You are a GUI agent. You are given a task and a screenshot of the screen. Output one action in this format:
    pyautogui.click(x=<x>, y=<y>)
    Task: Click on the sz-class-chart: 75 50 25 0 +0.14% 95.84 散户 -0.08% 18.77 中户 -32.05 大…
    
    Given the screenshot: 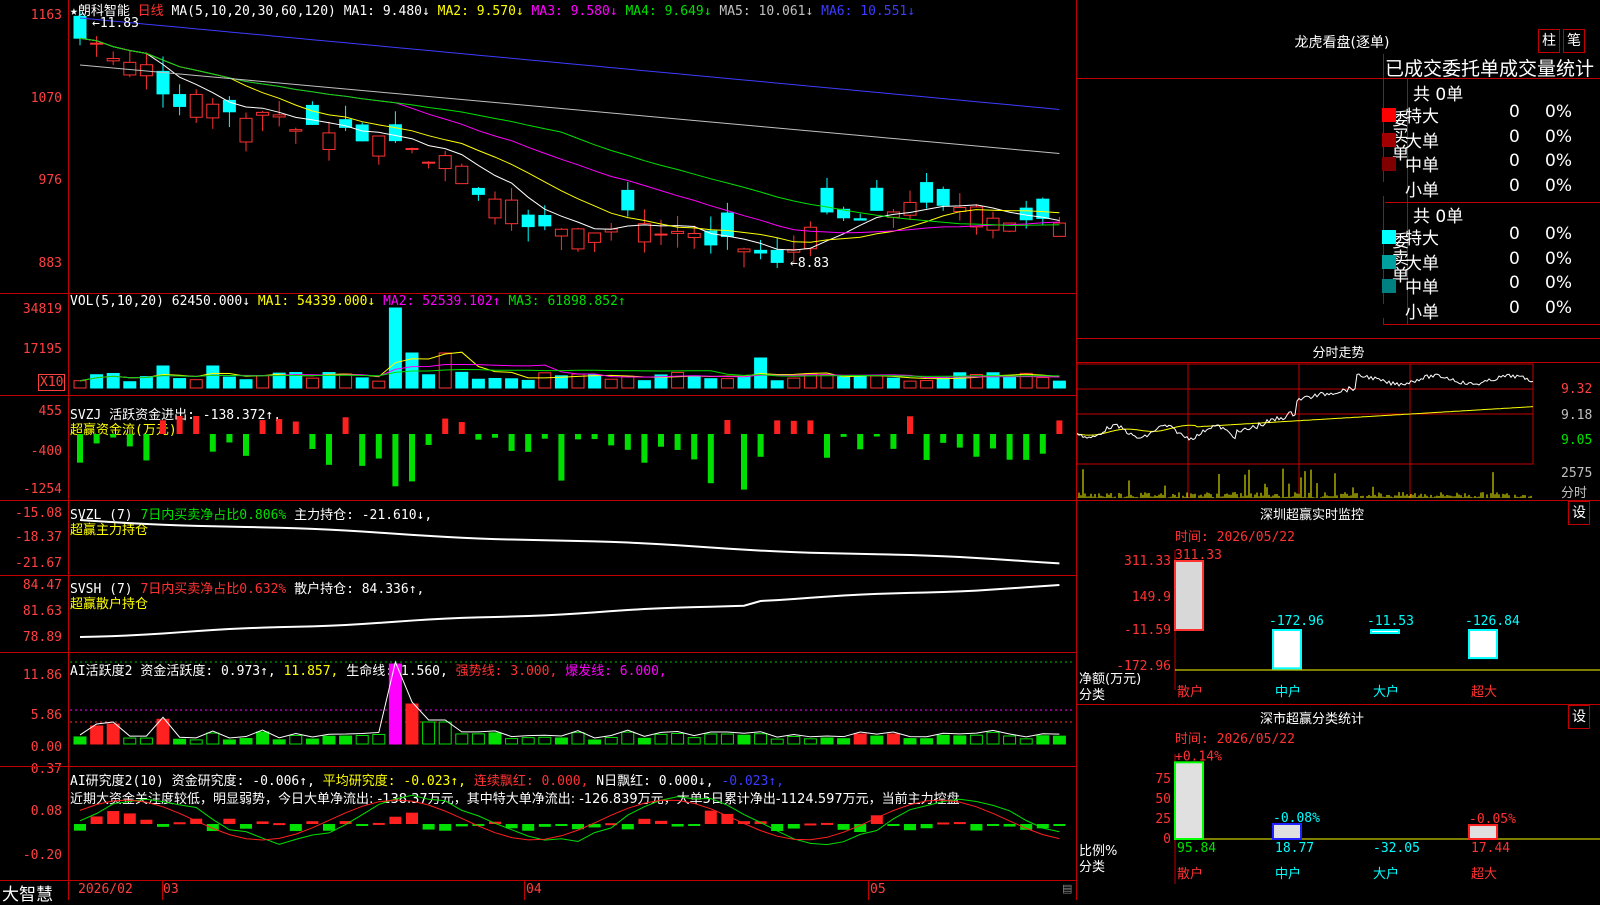 What is the action you would take?
    pyautogui.click(x=1338, y=822)
    